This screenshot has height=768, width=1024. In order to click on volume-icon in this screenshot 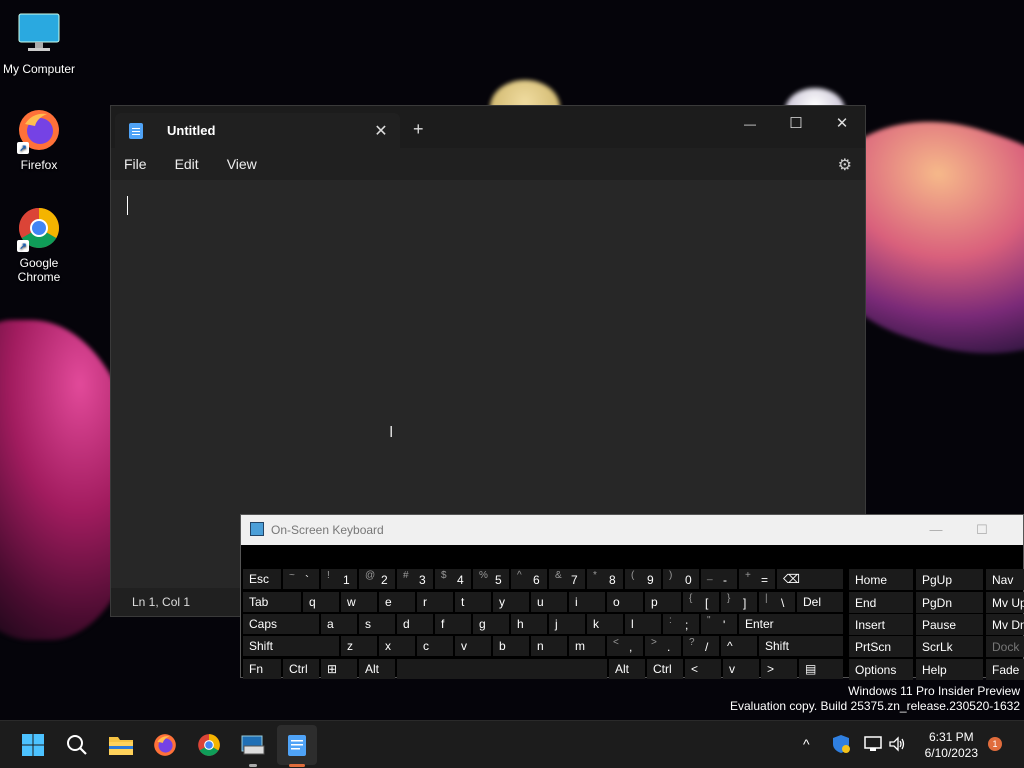, I will do `click(897, 745)`.